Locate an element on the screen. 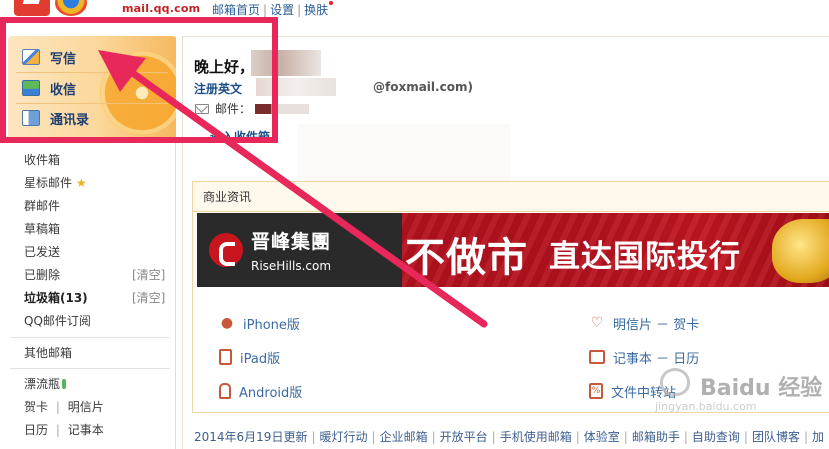 This screenshot has width=829, height=449. folder-spam: 垃圾箱(13) is located at coordinates (56, 298).